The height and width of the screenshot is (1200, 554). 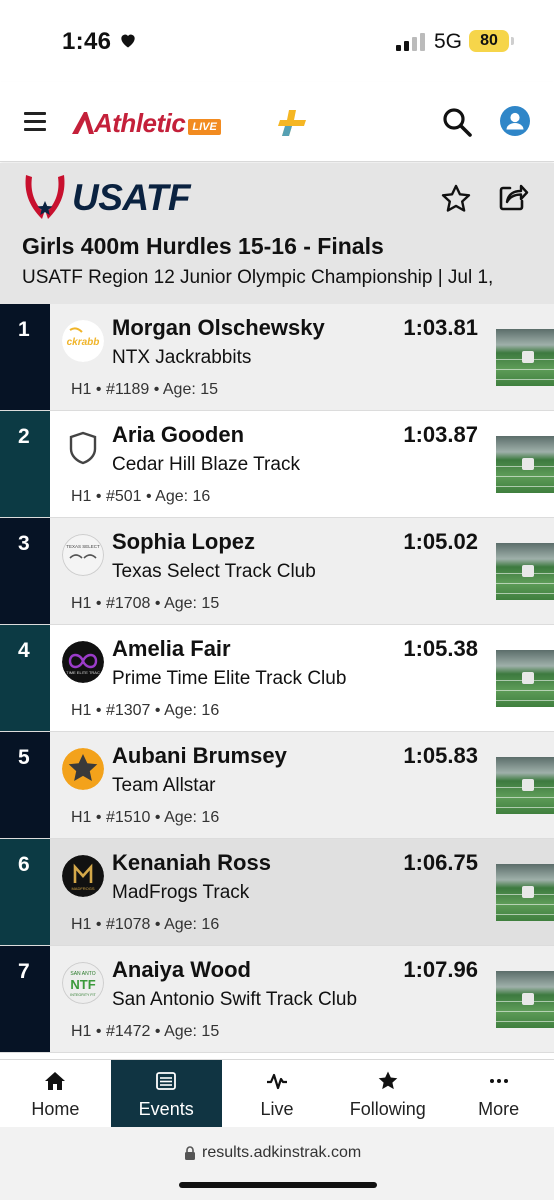 I want to click on tab-following: Following, so click(x=387, y=1093).